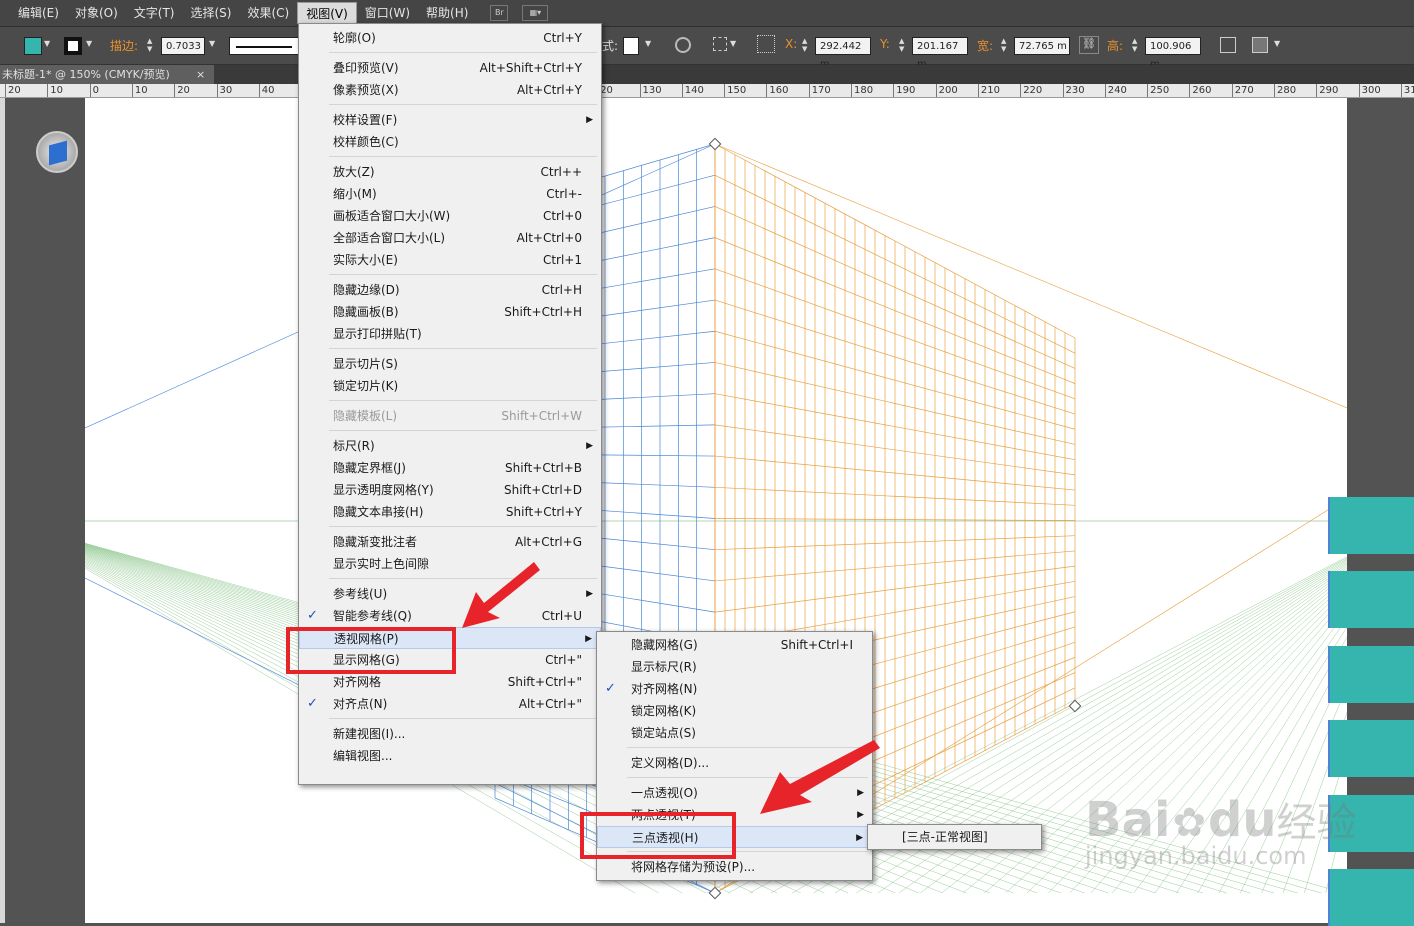 This screenshot has height=926, width=1414. What do you see at coordinates (450, 468) in the screenshot?
I see `menu-item: 隐藏定界框(J) Shift+Ctrl+B` at bounding box center [450, 468].